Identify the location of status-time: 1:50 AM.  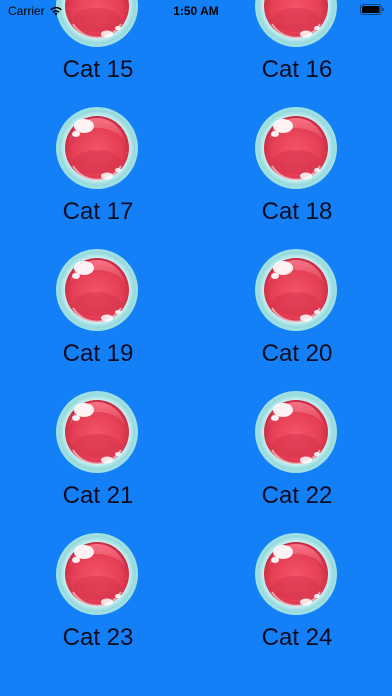
(196, 11).